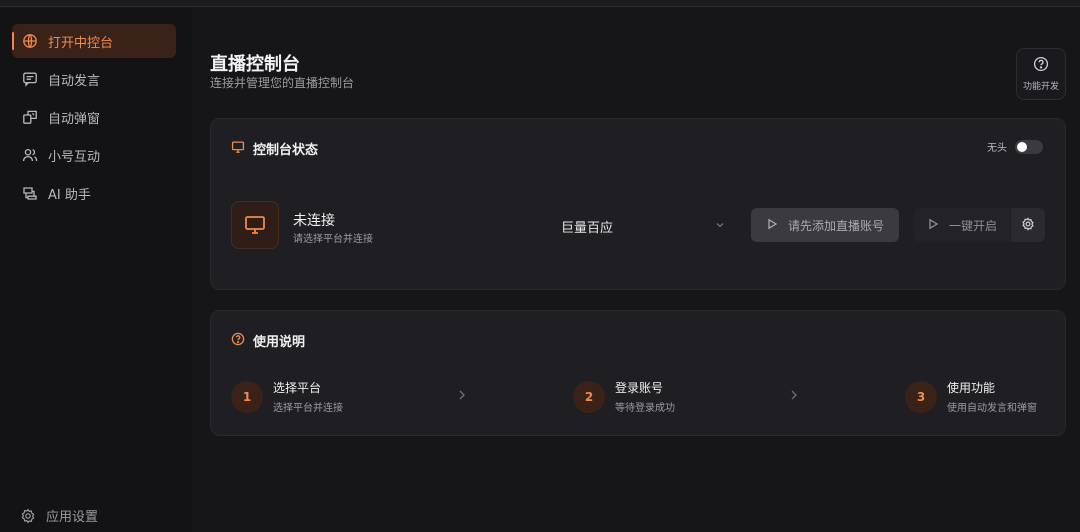 This screenshot has width=1080, height=532. What do you see at coordinates (587, 228) in the screenshot?
I see `platform-value: 巨量百应` at bounding box center [587, 228].